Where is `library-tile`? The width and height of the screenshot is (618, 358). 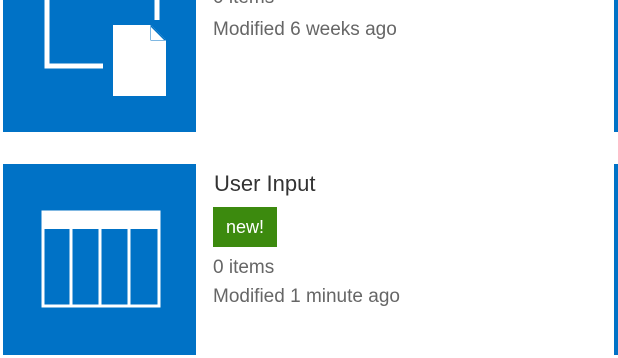 library-tile is located at coordinates (99, 66).